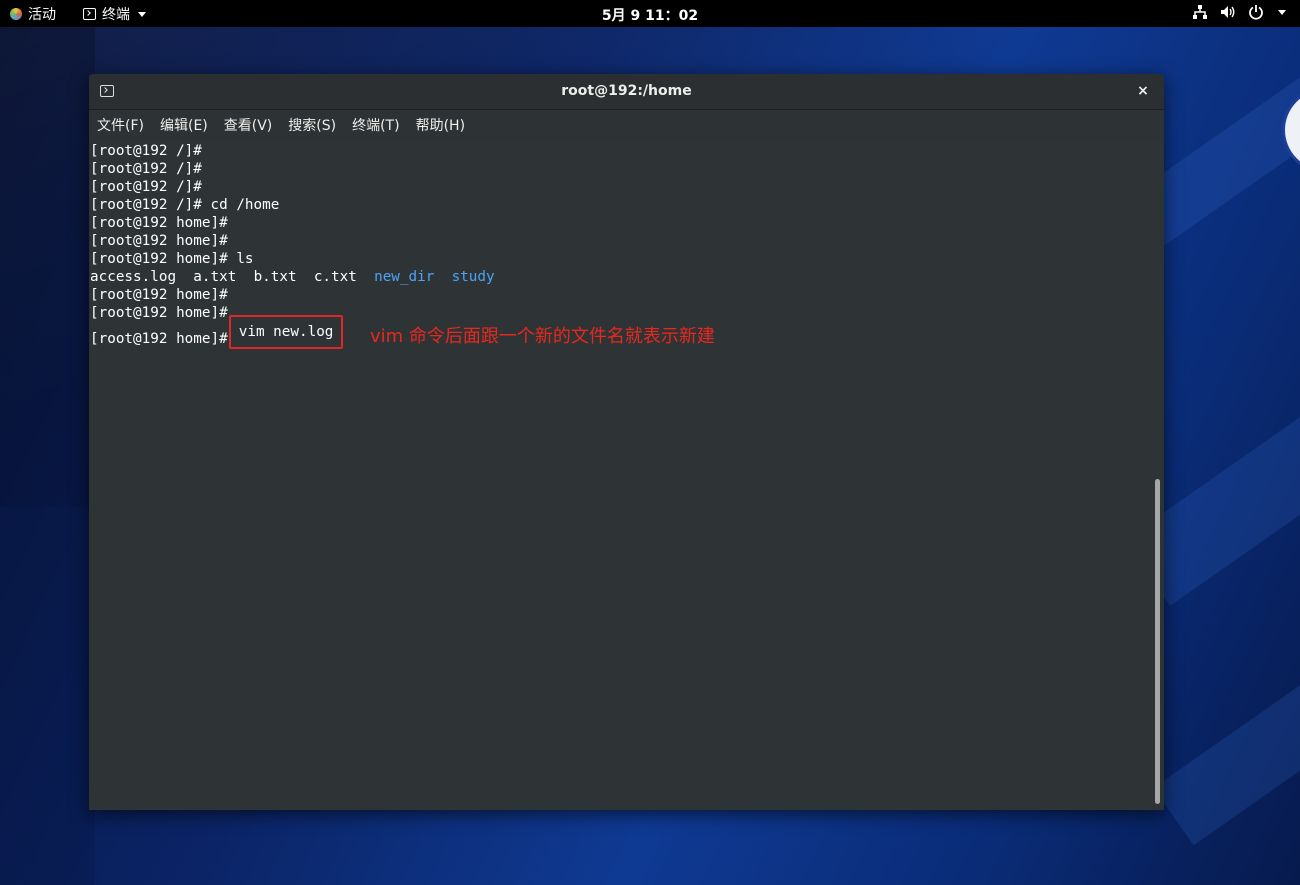 This screenshot has height=885, width=1300. What do you see at coordinates (133, 277) in the screenshot?
I see `file-name: access.log` at bounding box center [133, 277].